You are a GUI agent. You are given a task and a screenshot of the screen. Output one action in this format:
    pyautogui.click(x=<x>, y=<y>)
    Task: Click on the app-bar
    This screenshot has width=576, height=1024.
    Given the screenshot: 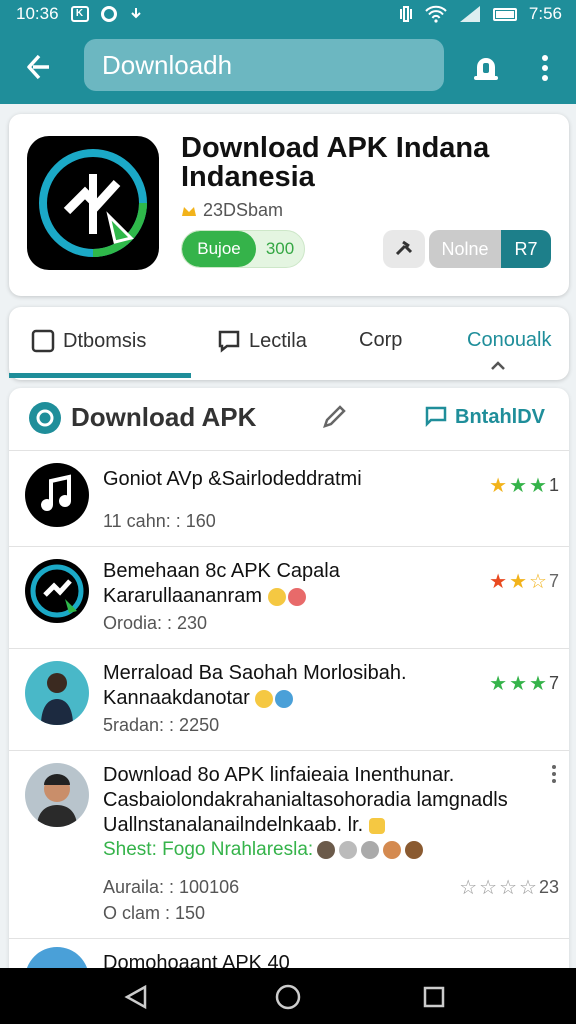 What is the action you would take?
    pyautogui.click(x=288, y=66)
    